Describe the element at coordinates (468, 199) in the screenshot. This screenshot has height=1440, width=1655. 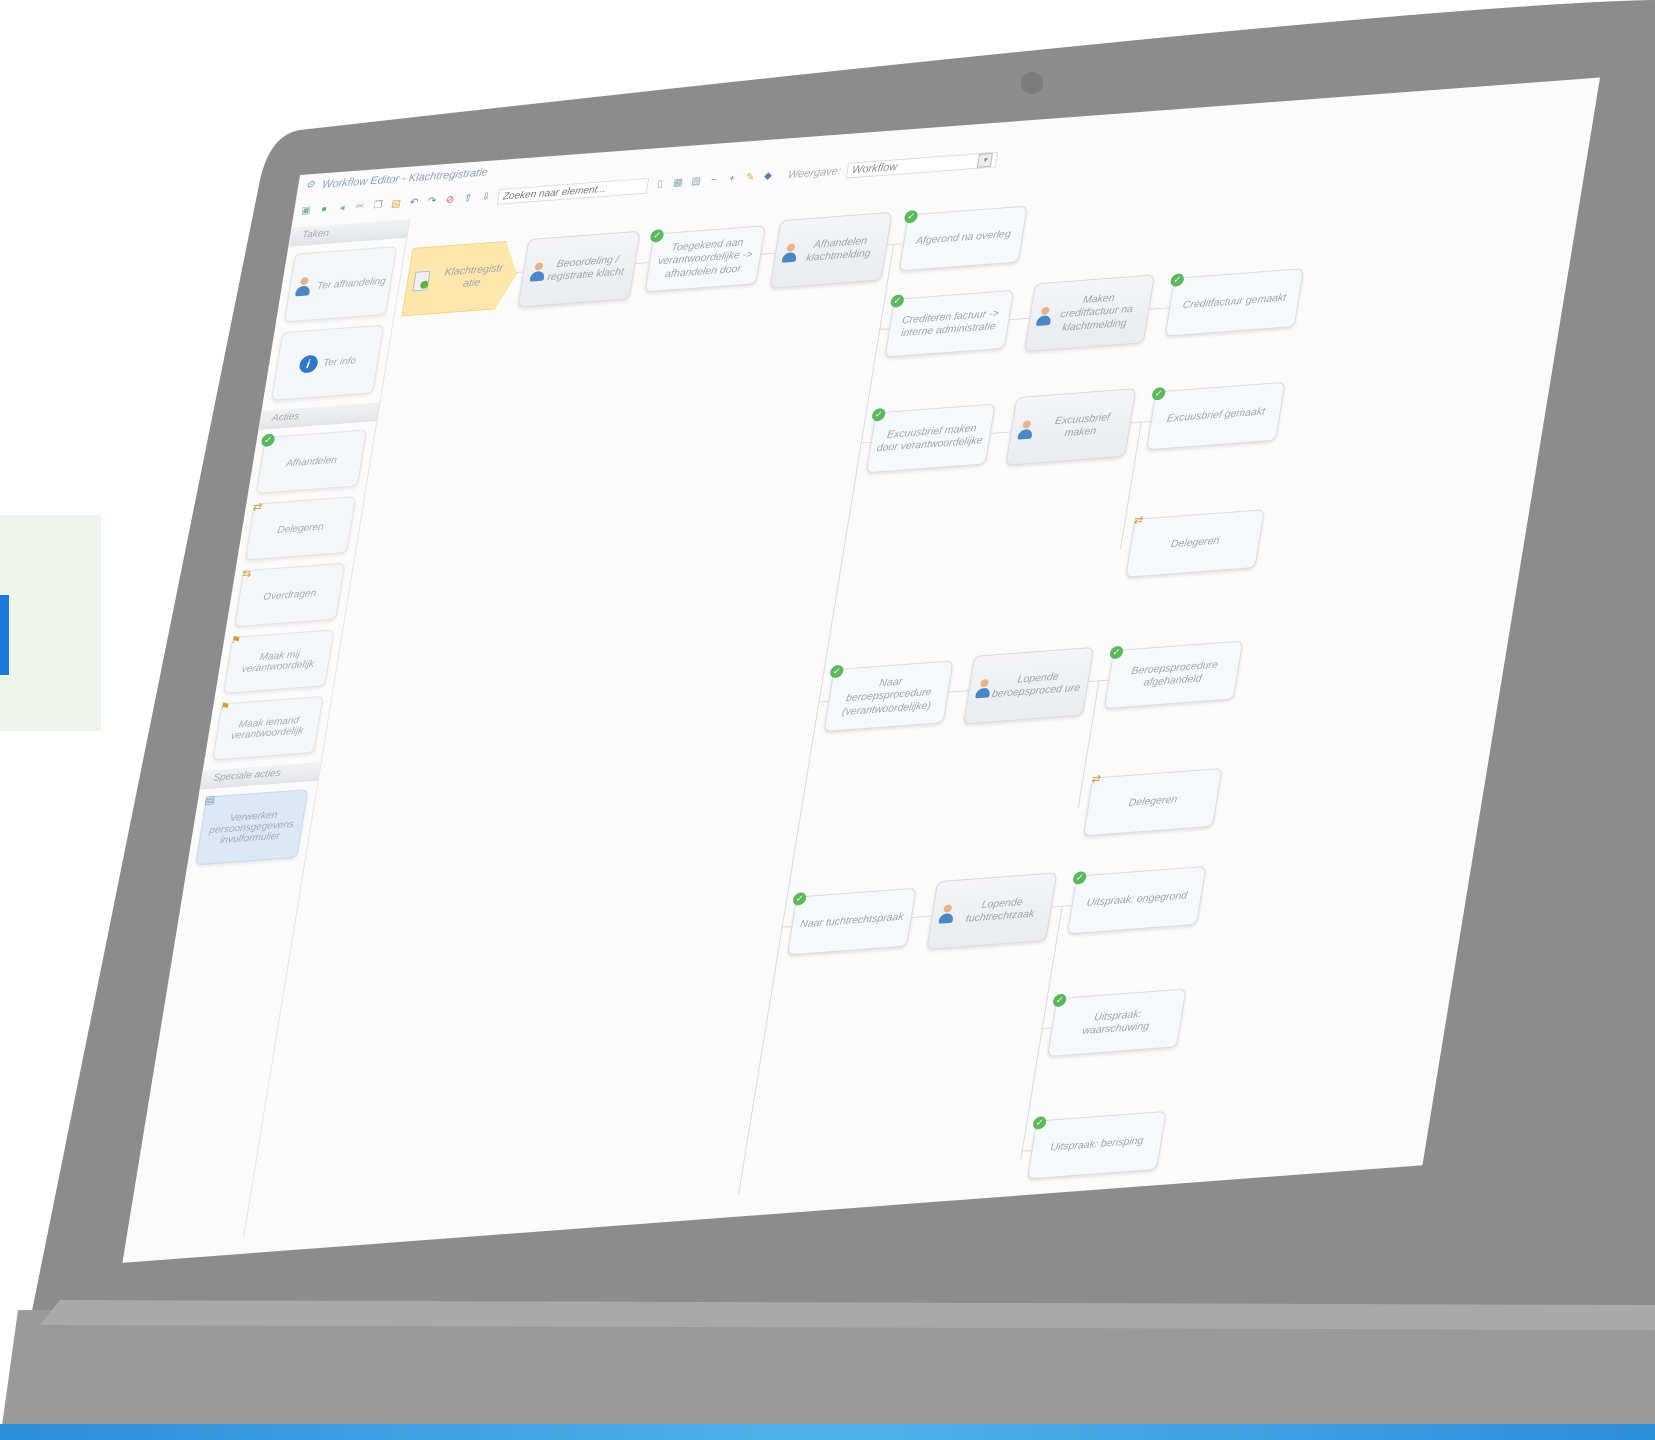
I see `move-up-icon: ⇧` at that location.